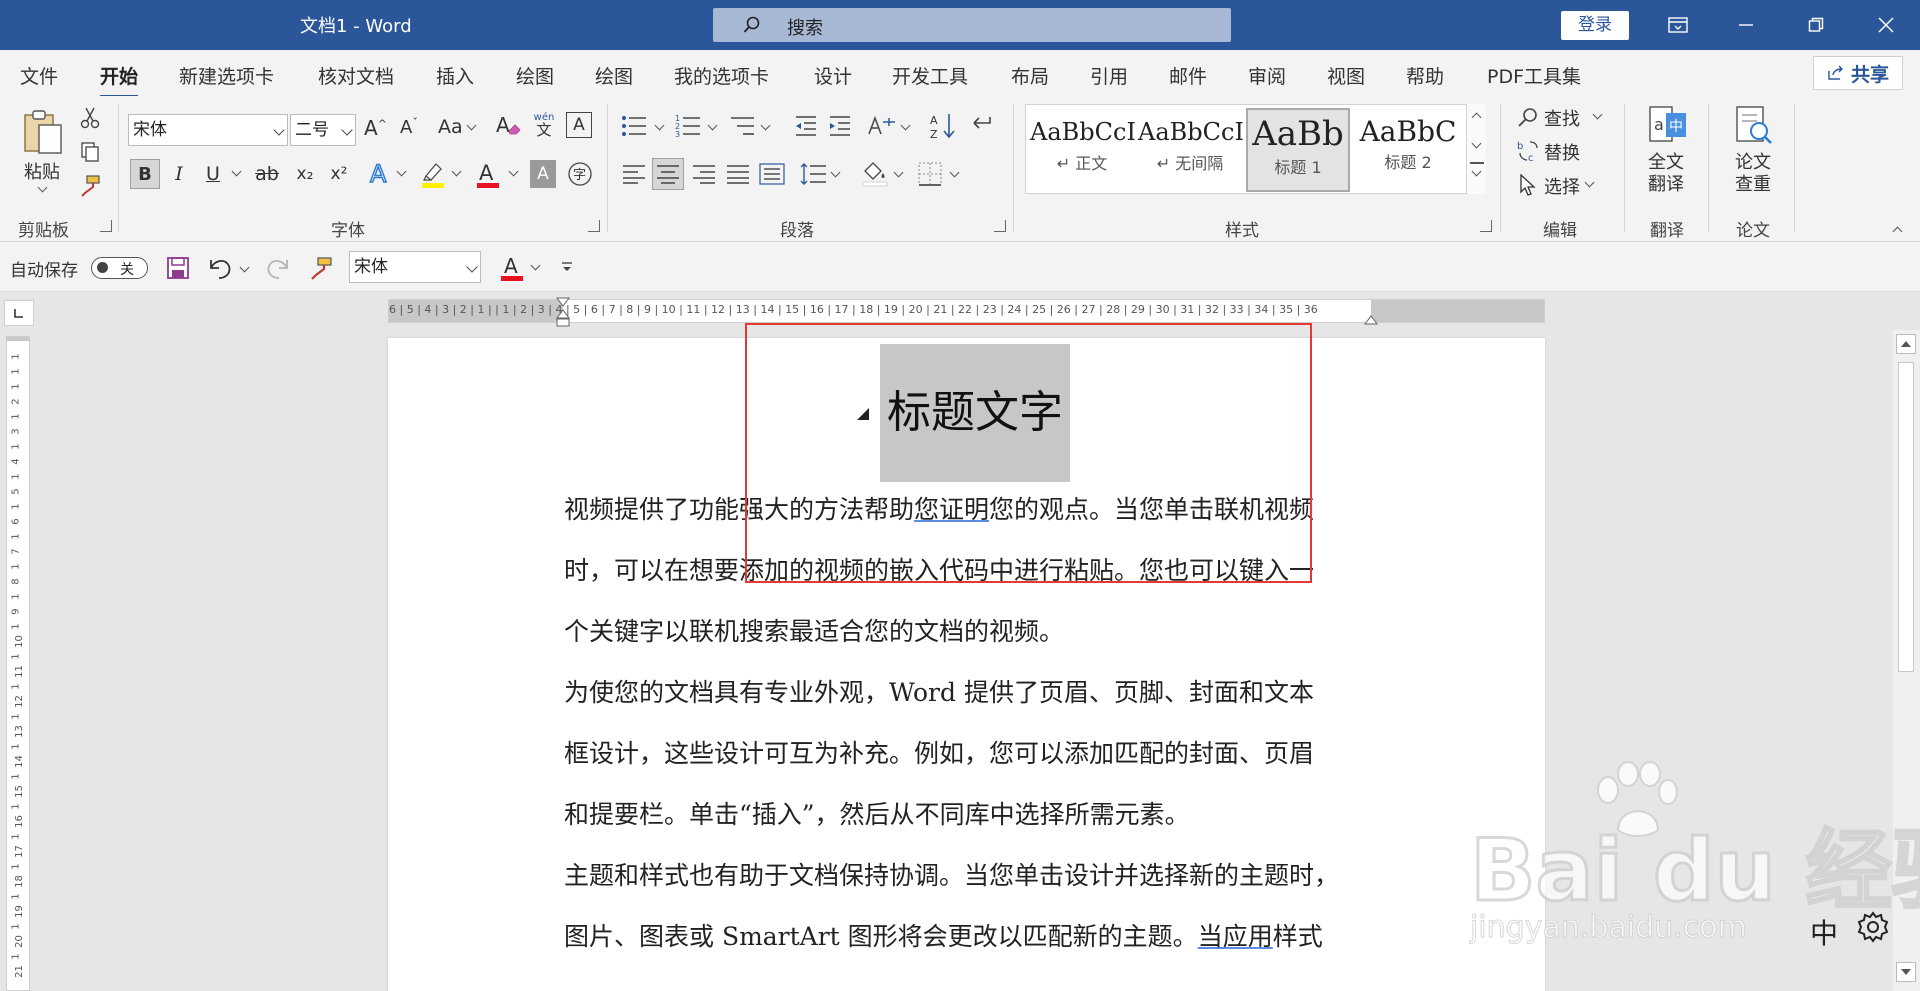  What do you see at coordinates (1188, 75) in the screenshot?
I see `tab-mailings: 邮件` at bounding box center [1188, 75].